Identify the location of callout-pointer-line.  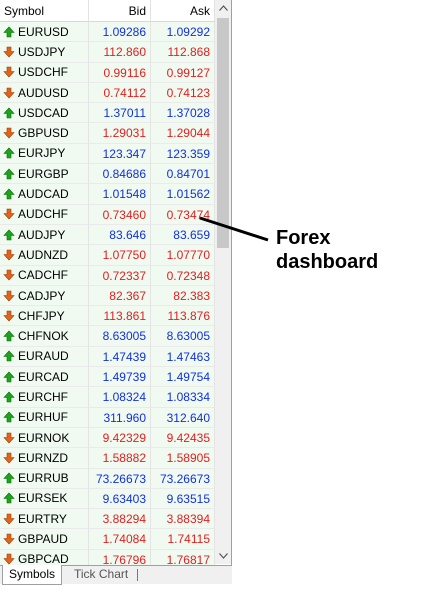
(234, 229).